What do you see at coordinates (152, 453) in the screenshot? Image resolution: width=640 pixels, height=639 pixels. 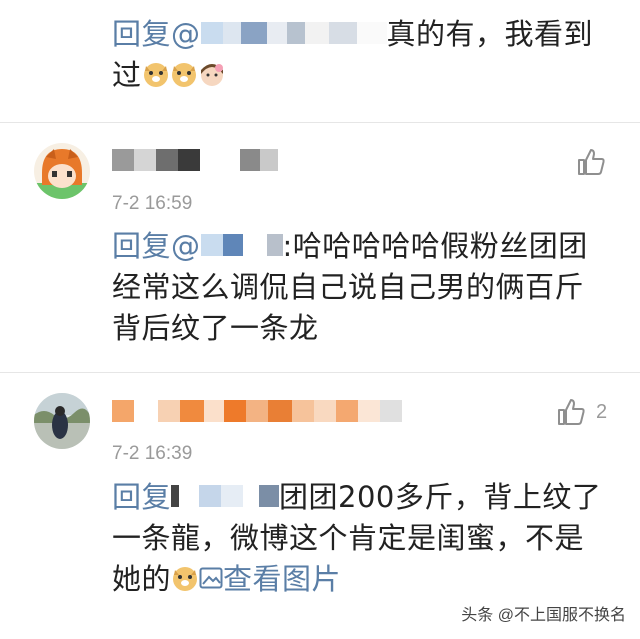 I see `comment-time: 7-2 16:39` at bounding box center [152, 453].